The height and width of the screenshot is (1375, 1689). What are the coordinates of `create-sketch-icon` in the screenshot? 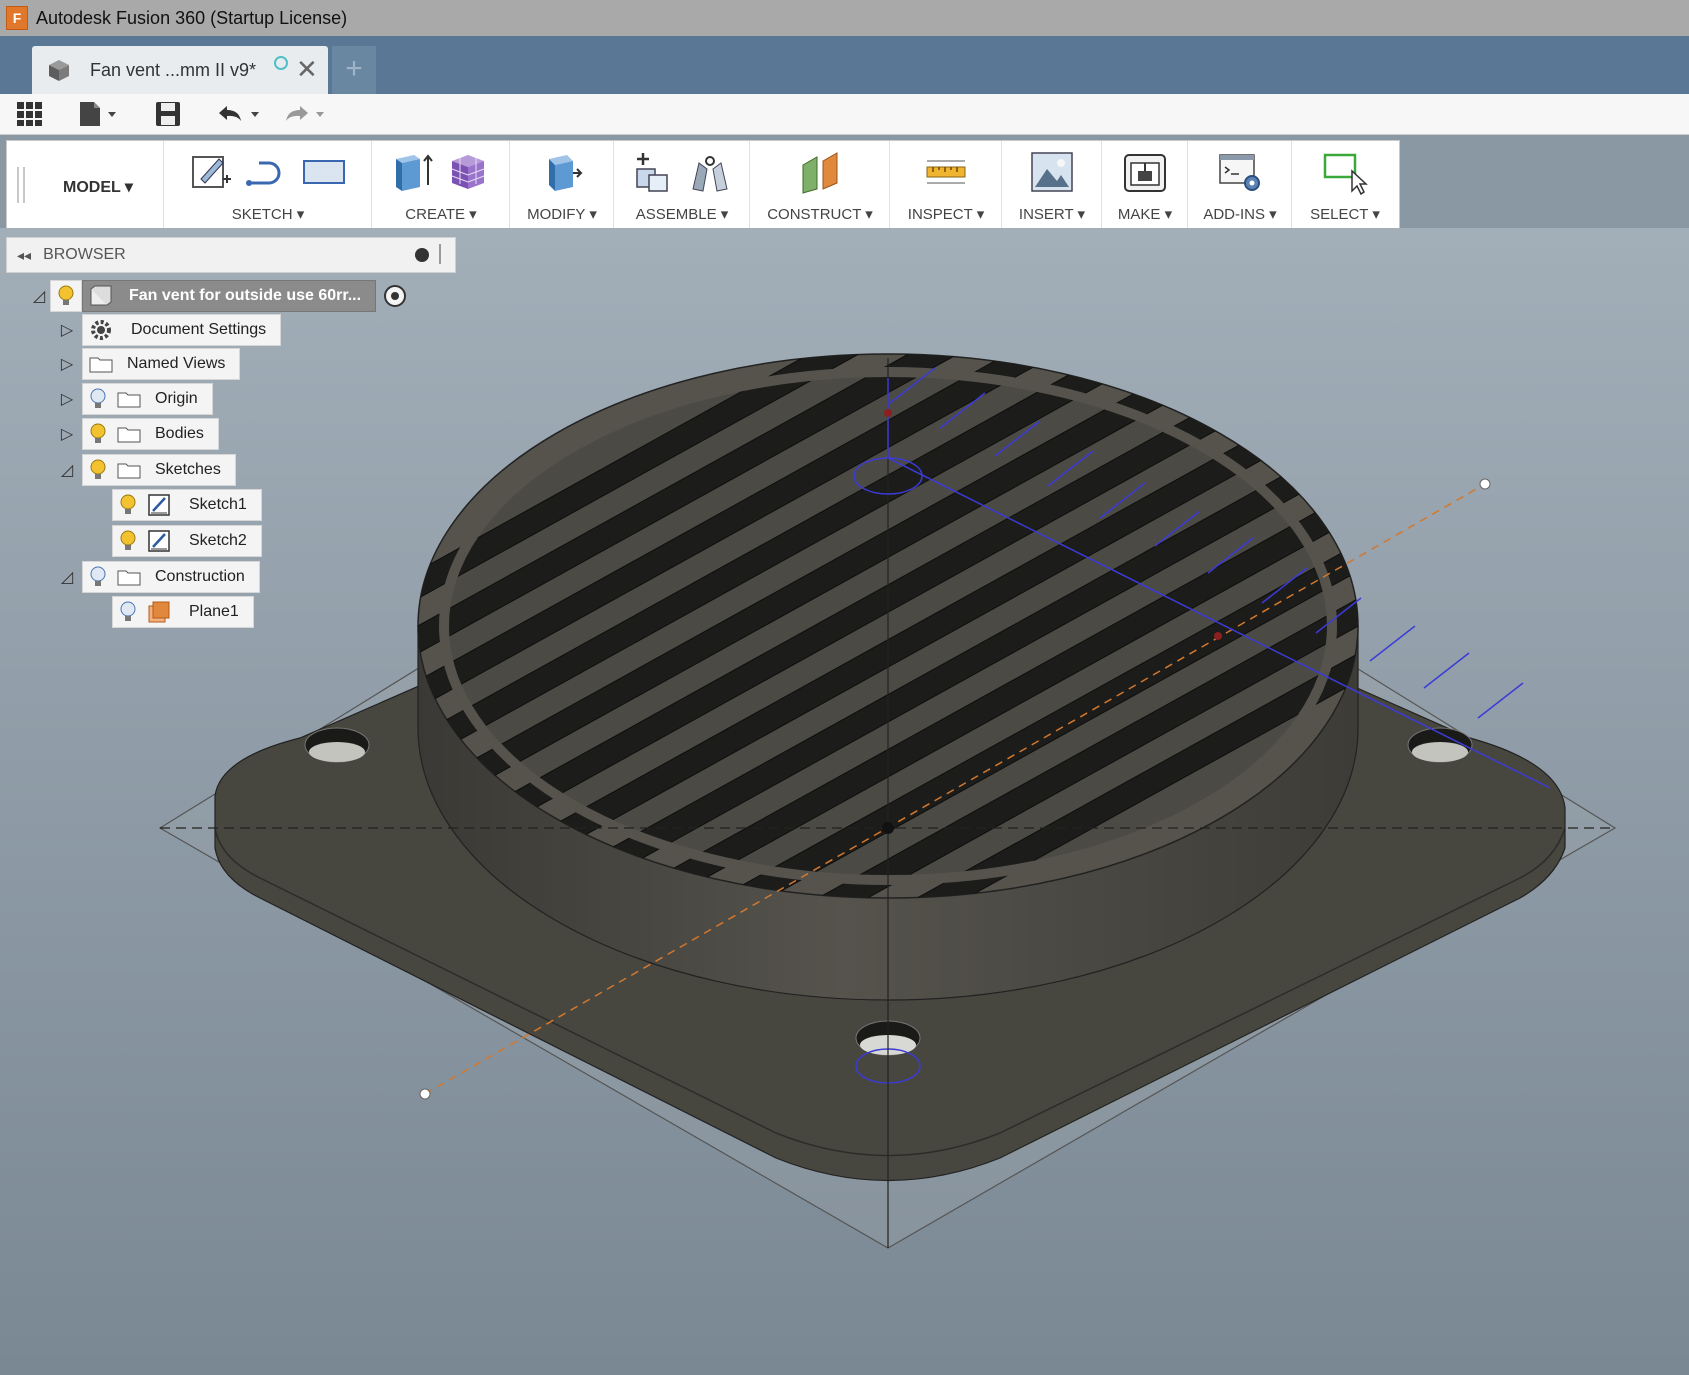 It's located at (212, 172).